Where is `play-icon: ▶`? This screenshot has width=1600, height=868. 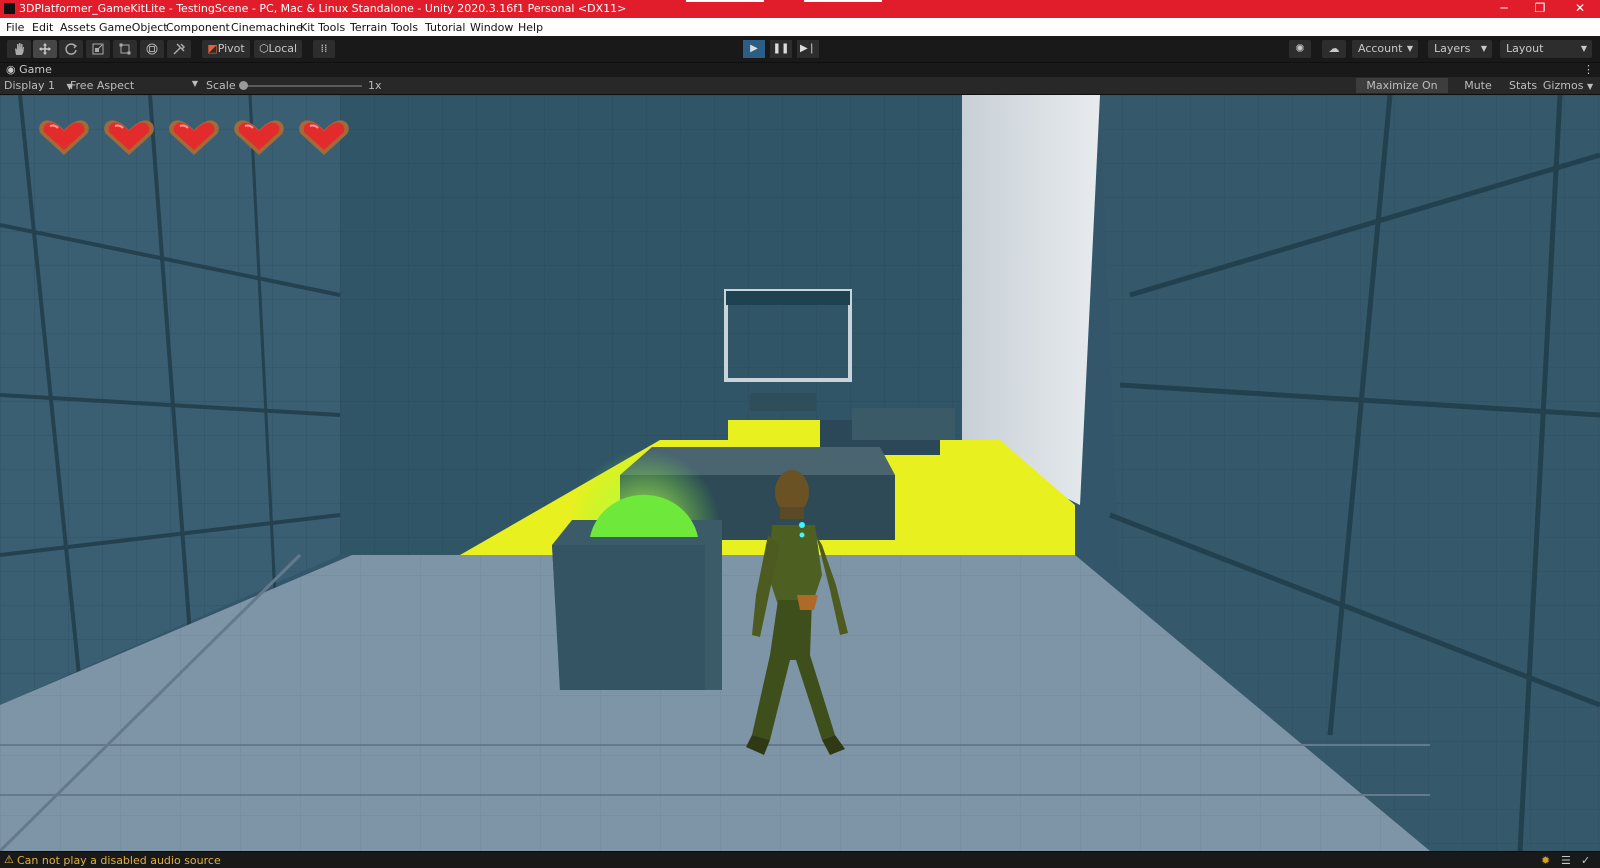 play-icon: ▶ is located at coordinates (754, 48).